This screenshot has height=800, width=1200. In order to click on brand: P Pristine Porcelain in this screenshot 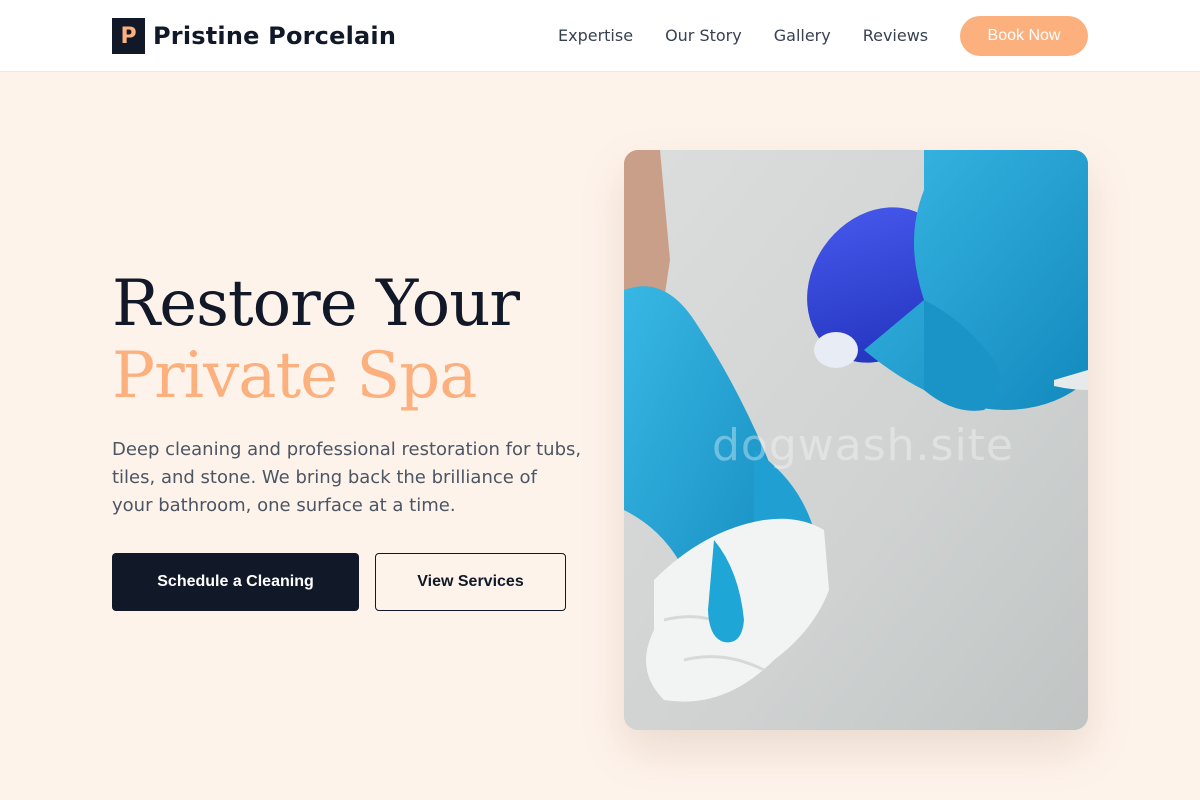, I will do `click(254, 36)`.